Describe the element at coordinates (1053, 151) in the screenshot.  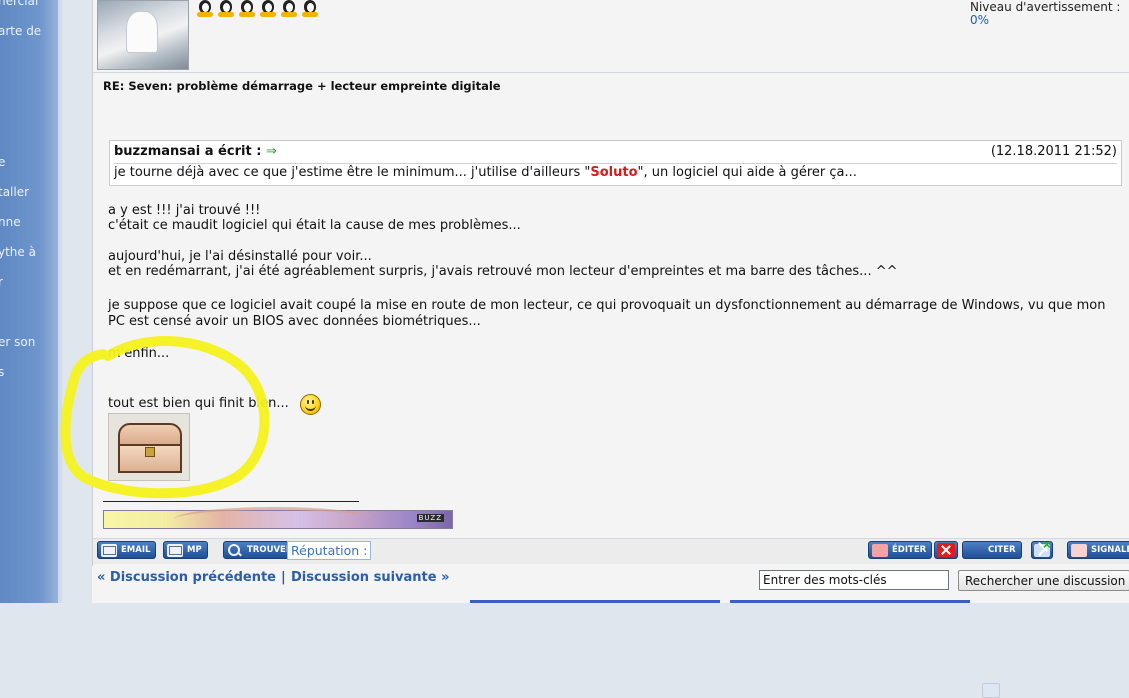
I see `quote-date: (12.18.2011 21:52)` at that location.